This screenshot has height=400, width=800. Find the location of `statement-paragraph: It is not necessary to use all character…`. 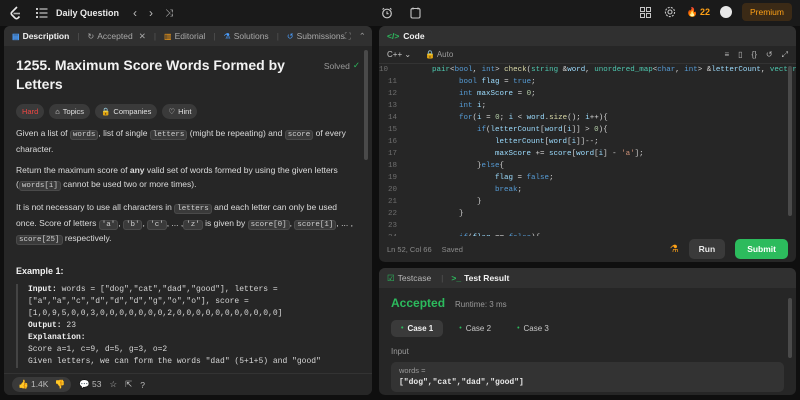

statement-paragraph: It is not necessary to use all character… is located at coordinates (184, 223).